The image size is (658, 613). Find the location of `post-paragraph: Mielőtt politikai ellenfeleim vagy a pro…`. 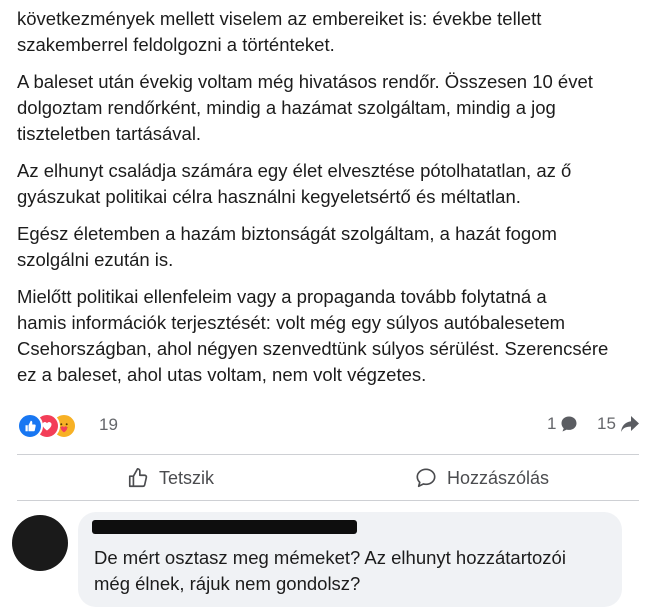

post-paragraph: Mielőtt politikai ellenfeleim vagy a pro… is located at coordinates (313, 335).